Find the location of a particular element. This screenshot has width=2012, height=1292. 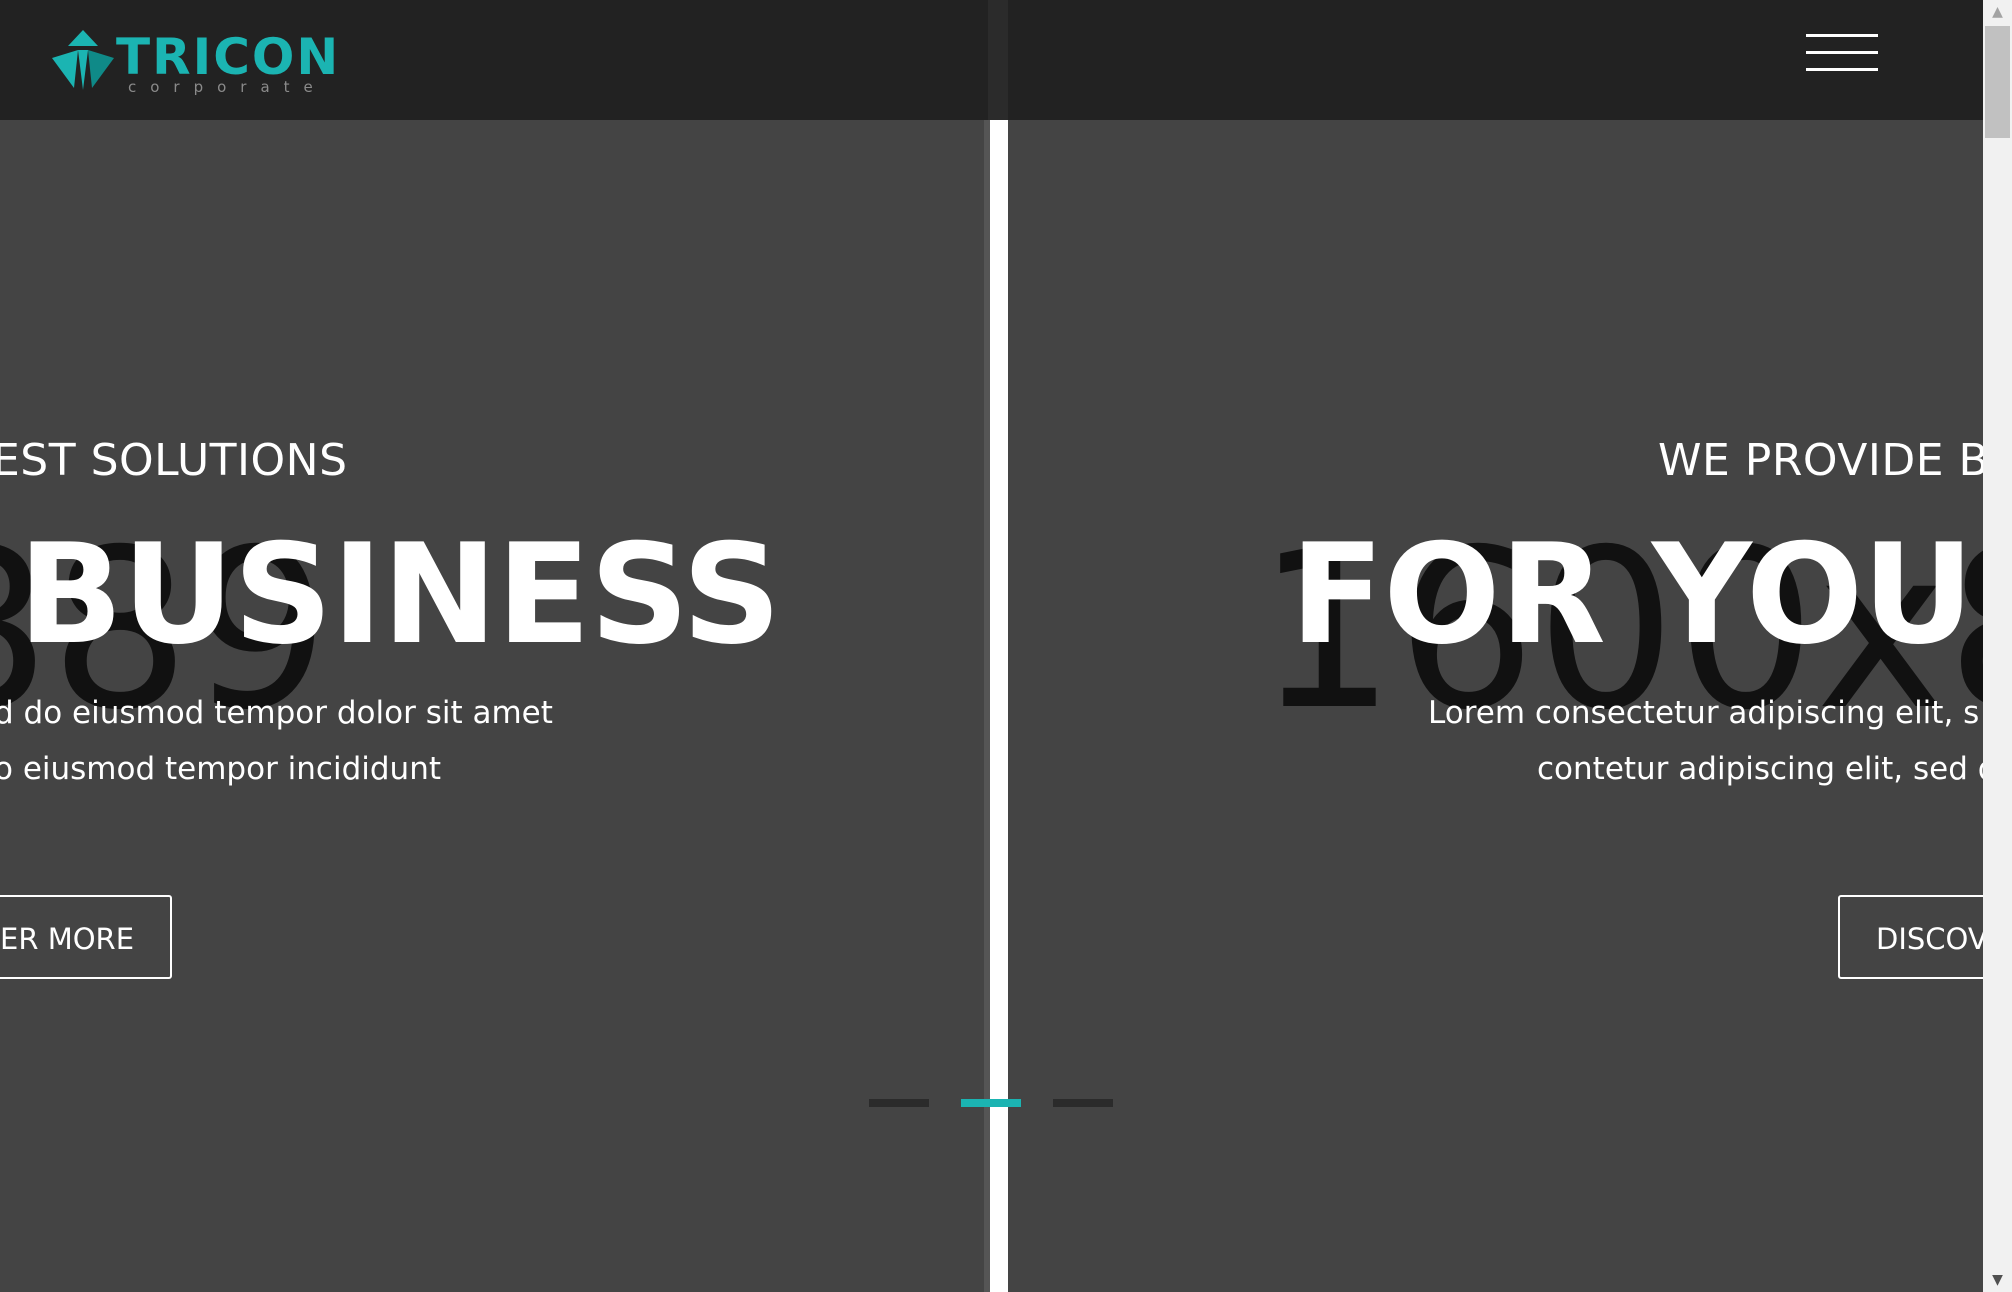

slide-description-line-2: o eiusmod tempor incididunt is located at coordinates (221, 769).